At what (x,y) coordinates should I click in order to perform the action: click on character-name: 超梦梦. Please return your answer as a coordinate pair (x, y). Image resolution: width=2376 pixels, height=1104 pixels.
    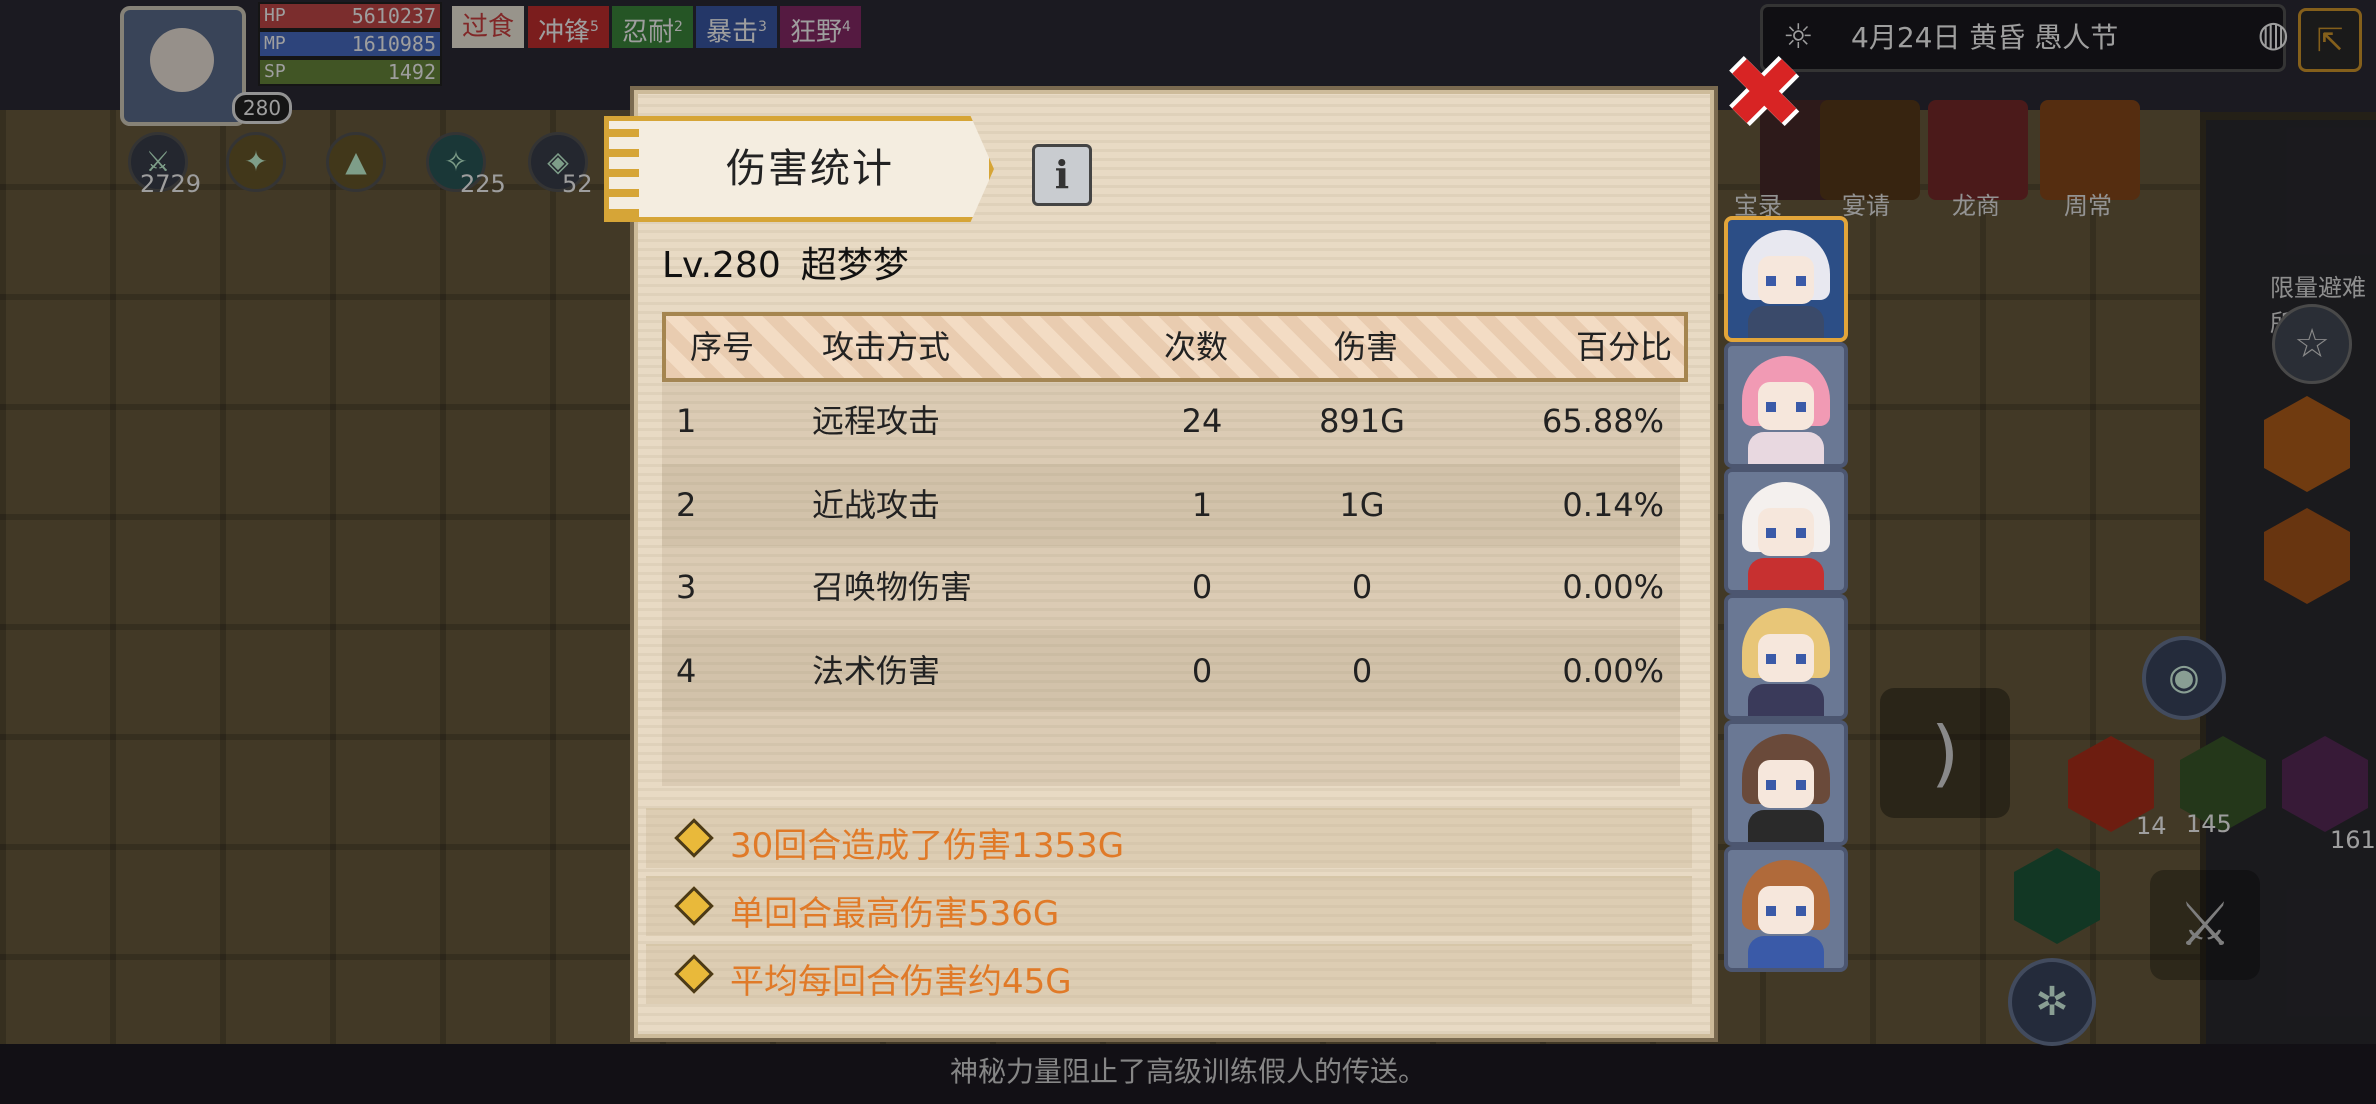
    Looking at the image, I should click on (854, 265).